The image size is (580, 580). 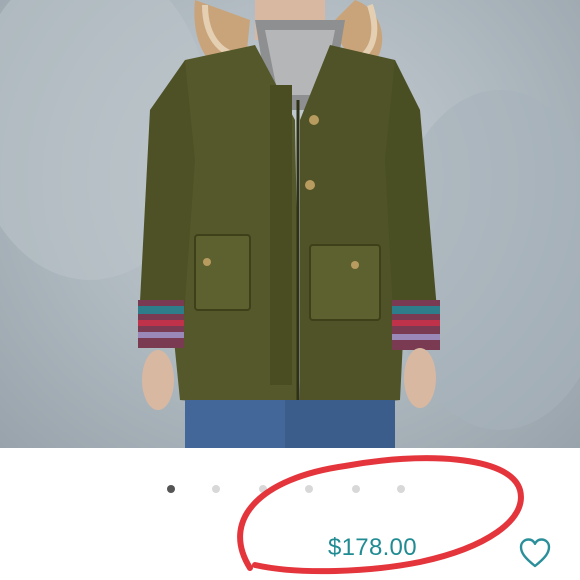 I want to click on carousel-dot-active, so click(x=171, y=489).